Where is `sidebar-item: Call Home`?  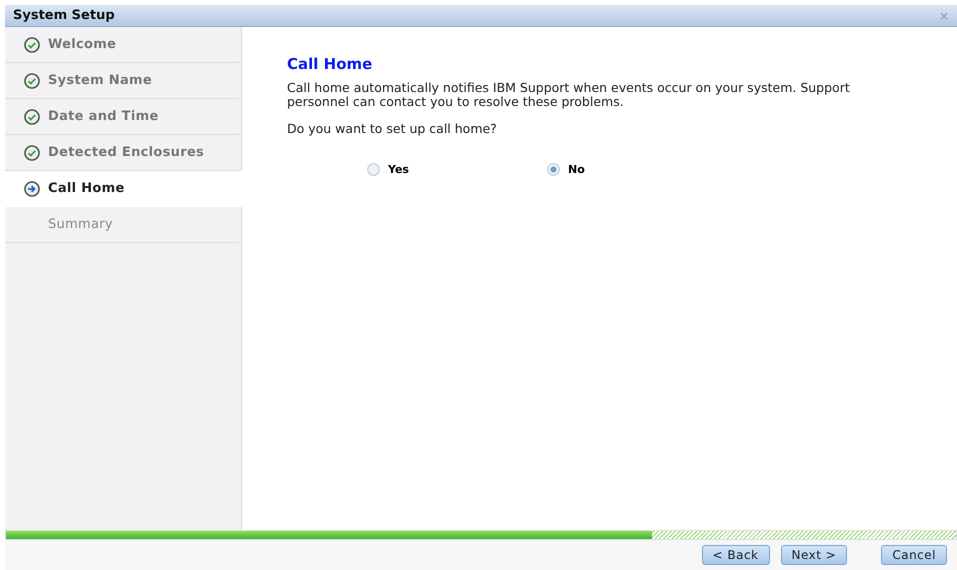 sidebar-item: Call Home is located at coordinates (123, 189).